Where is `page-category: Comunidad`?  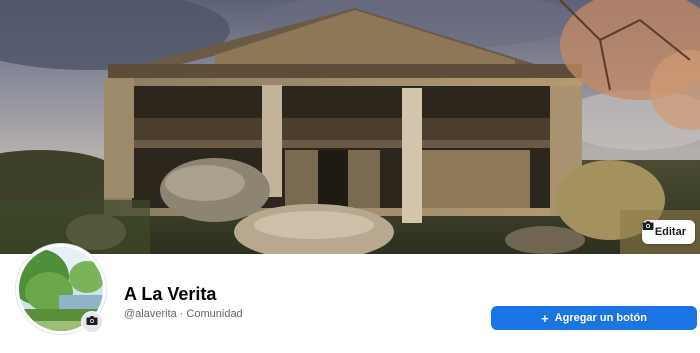
page-category: Comunidad is located at coordinates (214, 314).